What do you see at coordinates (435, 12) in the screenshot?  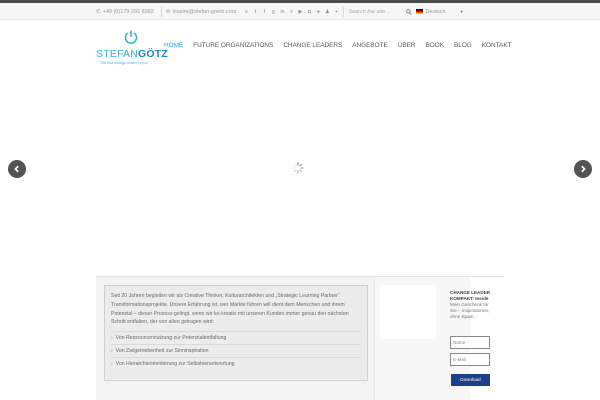 I see `language-label: Deutsch` at bounding box center [435, 12].